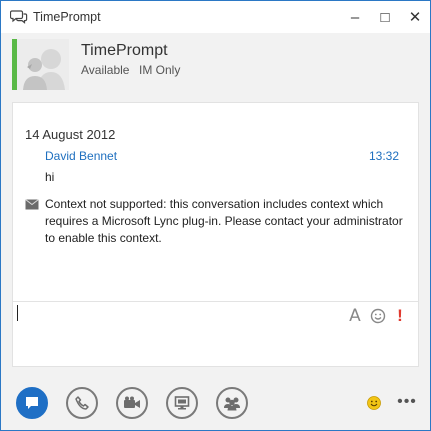 The width and height of the screenshot is (431, 431). Describe the element at coordinates (70, 134) in the screenshot. I see `conversation-date: 14 August 2012` at that location.